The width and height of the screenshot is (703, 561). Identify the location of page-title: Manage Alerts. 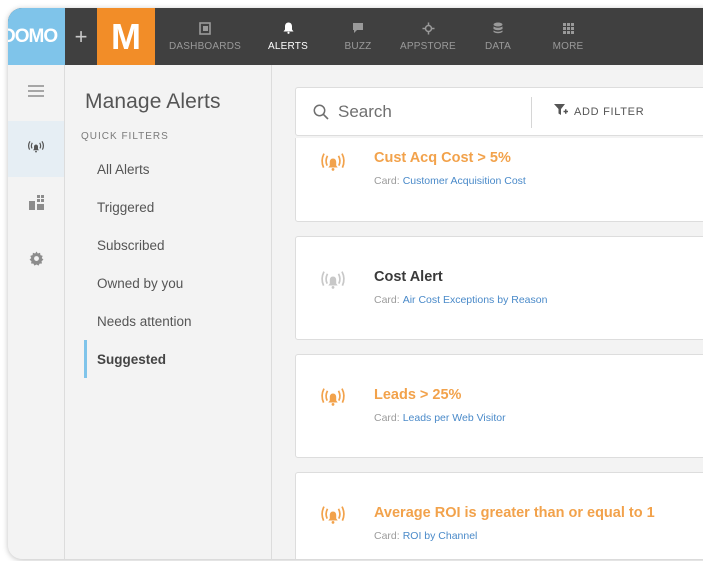
(153, 101).